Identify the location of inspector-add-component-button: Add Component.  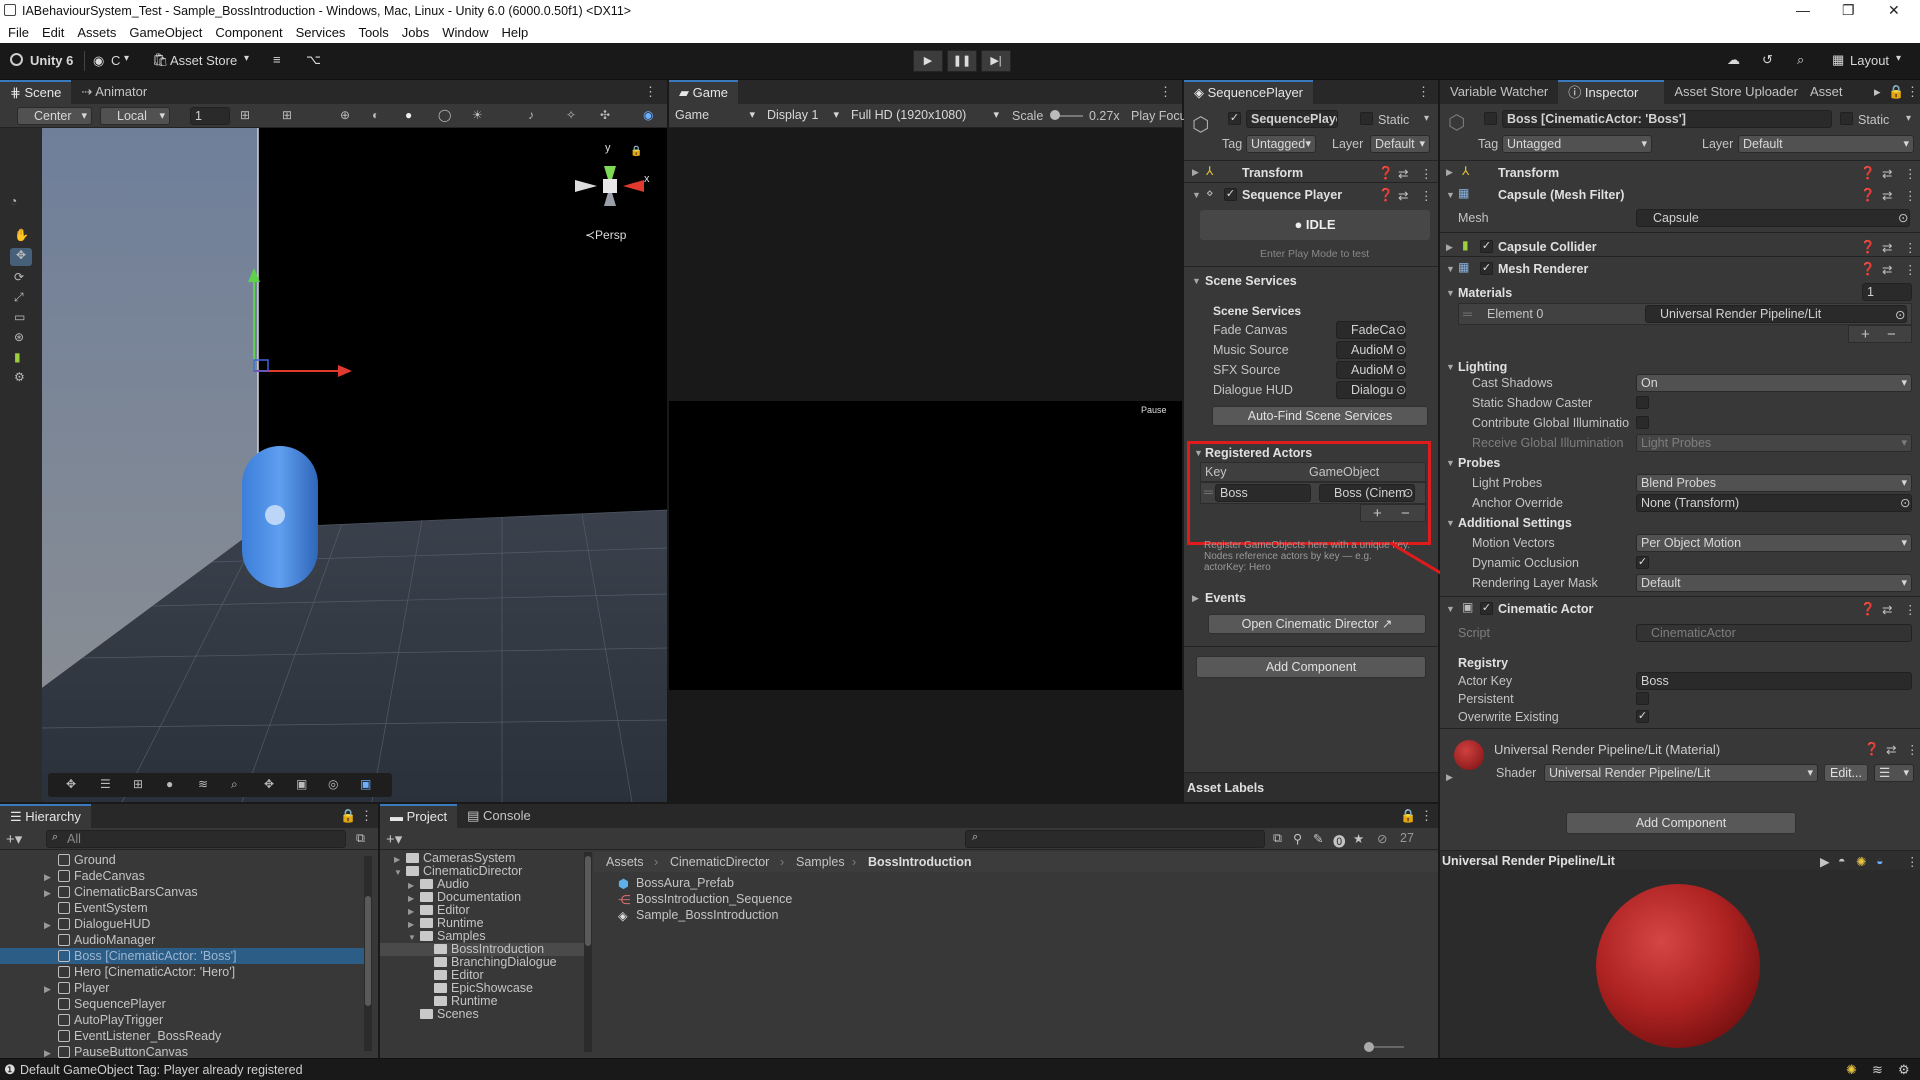
(1681, 823).